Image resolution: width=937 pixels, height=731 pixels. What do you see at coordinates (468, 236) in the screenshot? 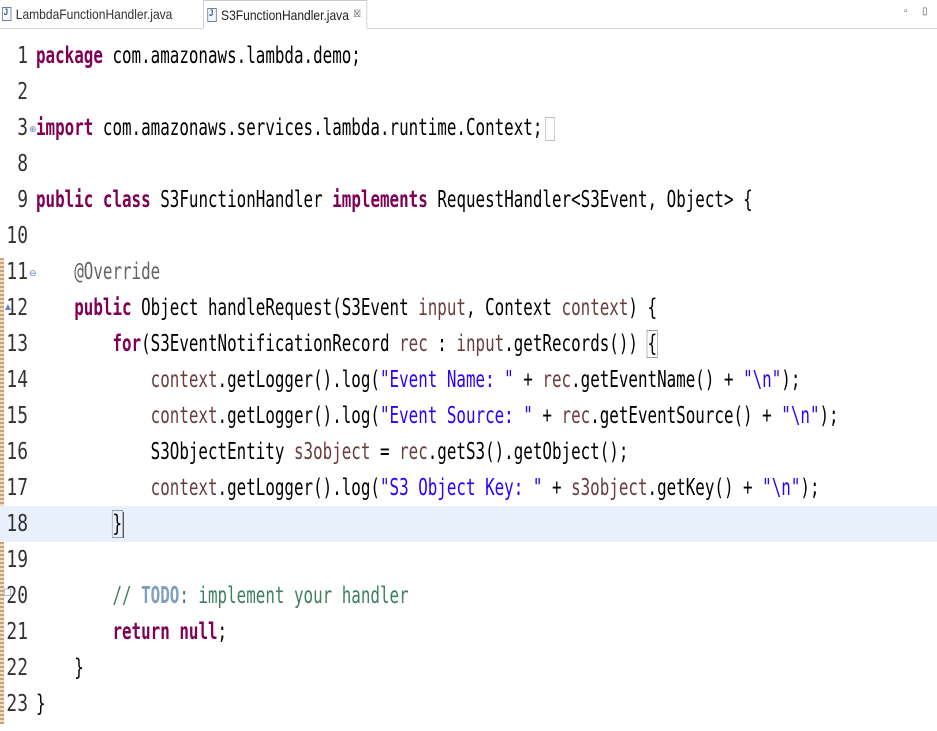
I see `code-line: 10` at bounding box center [468, 236].